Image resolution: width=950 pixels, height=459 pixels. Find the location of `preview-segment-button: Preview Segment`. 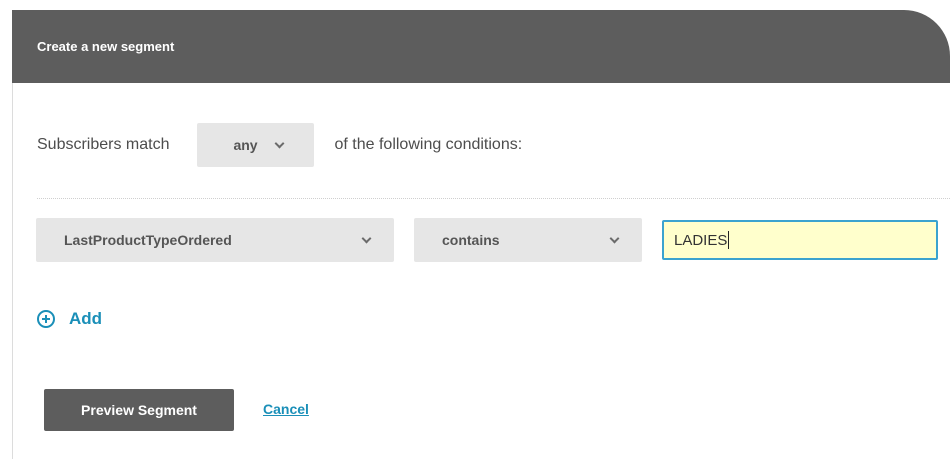

preview-segment-button: Preview Segment is located at coordinates (139, 410).